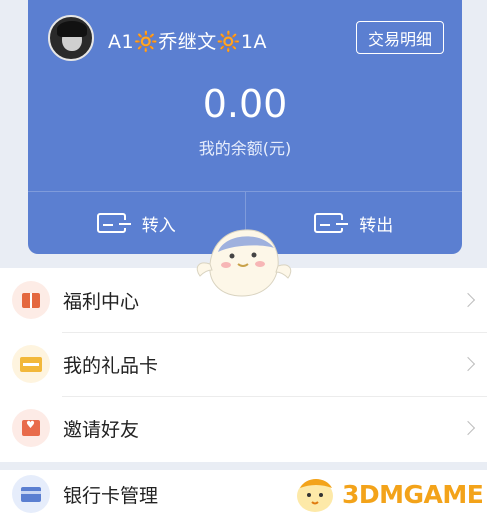 The height and width of the screenshot is (518, 487). I want to click on menu-item-invite-friends: 邀请好友, so click(243, 428).